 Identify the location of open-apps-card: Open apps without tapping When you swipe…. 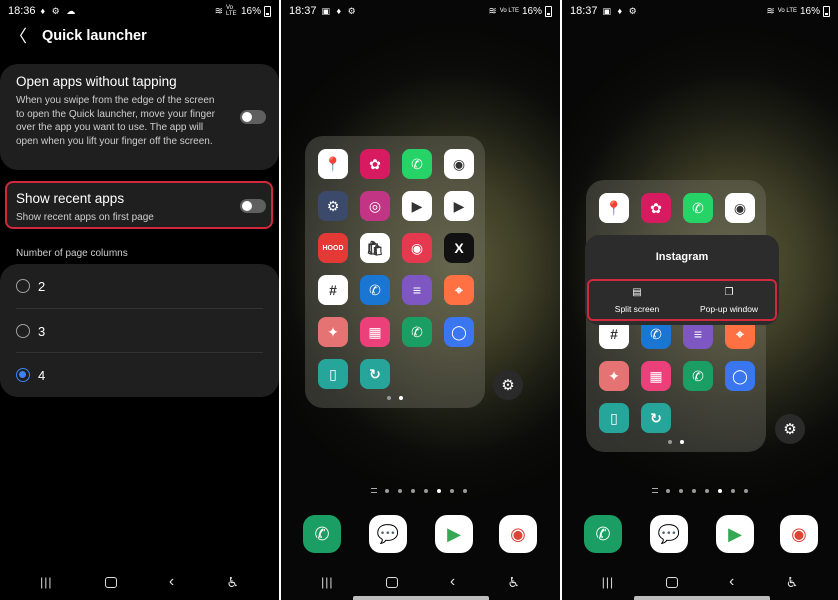
(139, 117).